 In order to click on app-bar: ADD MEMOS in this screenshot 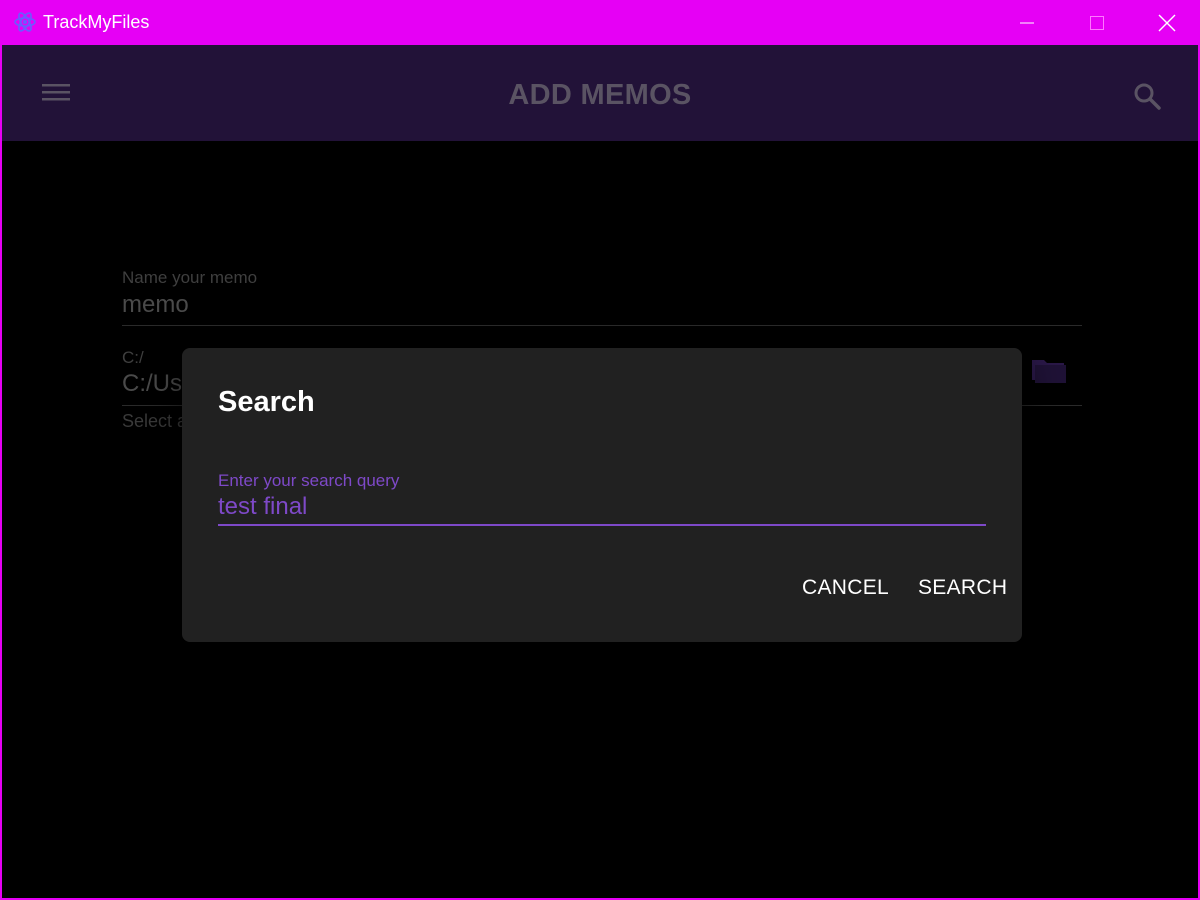, I will do `click(600, 93)`.